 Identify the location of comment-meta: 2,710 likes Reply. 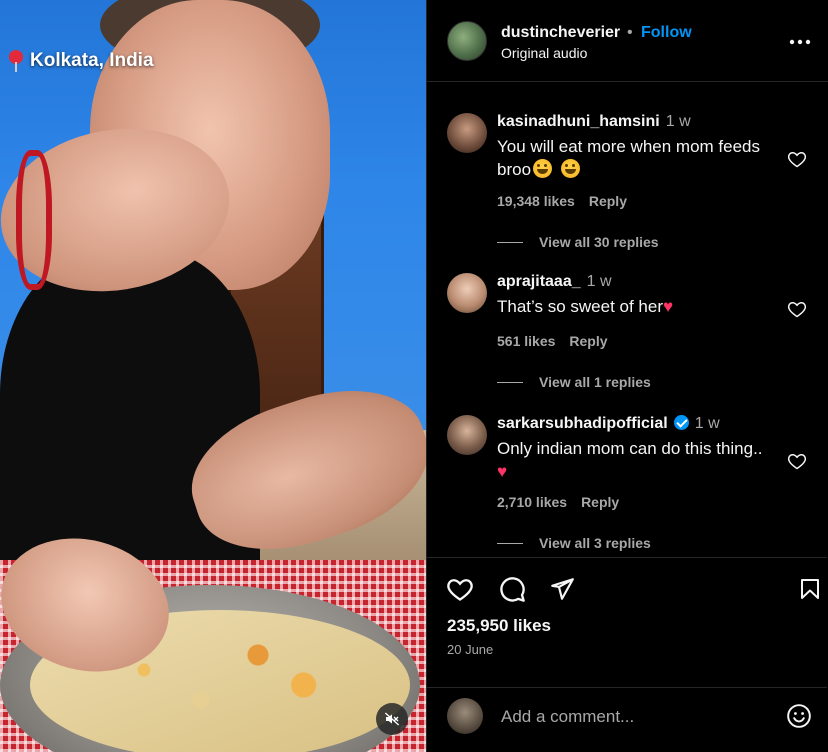
(558, 502).